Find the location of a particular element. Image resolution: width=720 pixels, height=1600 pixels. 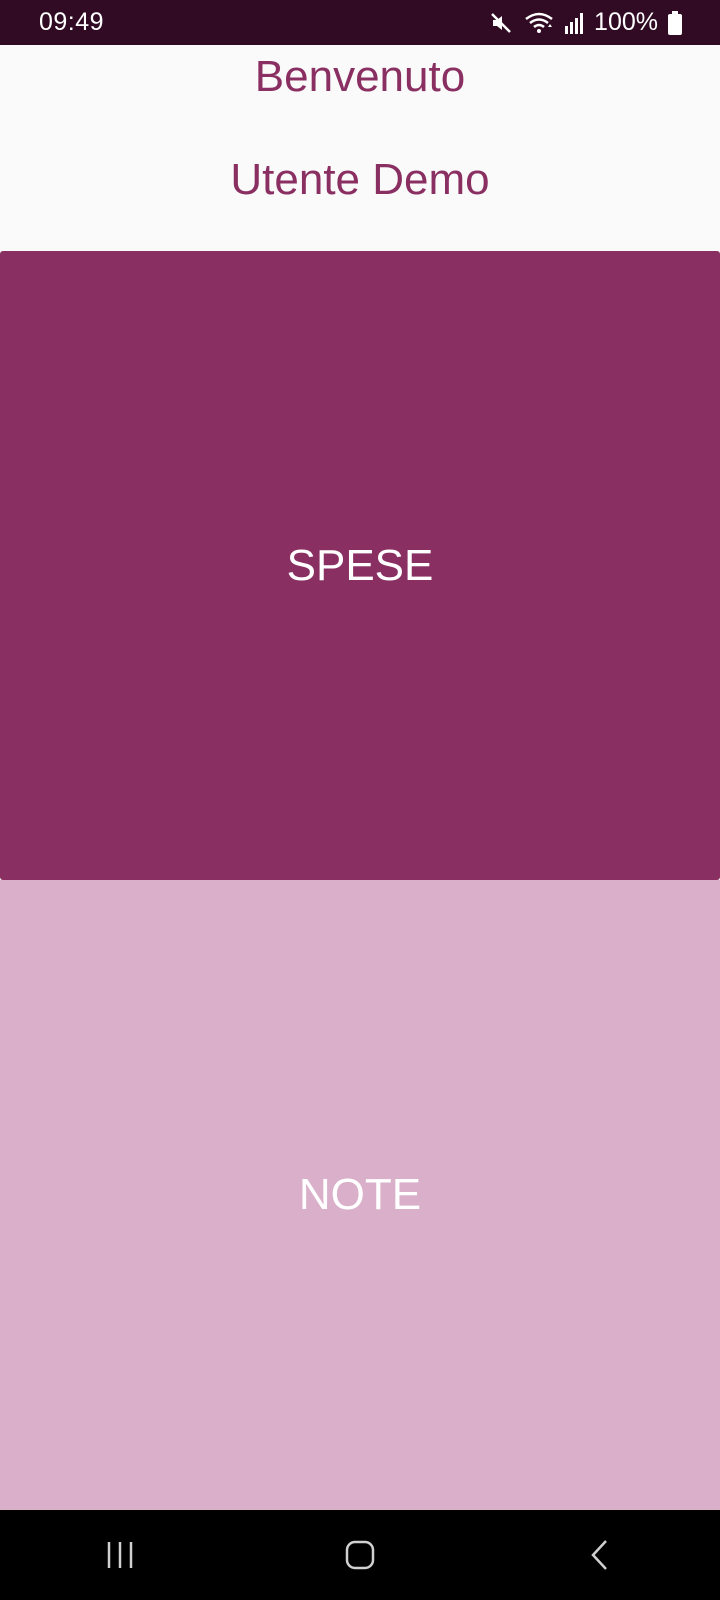

recent-apps-button is located at coordinates (120, 1555).